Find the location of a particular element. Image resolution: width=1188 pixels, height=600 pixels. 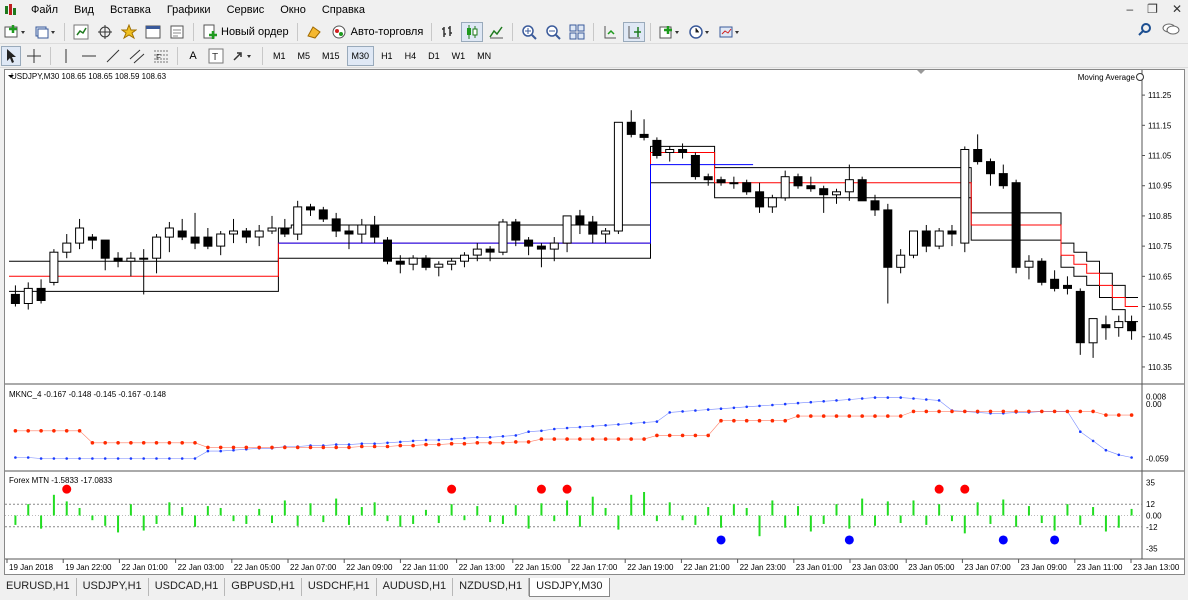

tab-usdcad-h1: USDCAD,H1 is located at coordinates (187, 587).